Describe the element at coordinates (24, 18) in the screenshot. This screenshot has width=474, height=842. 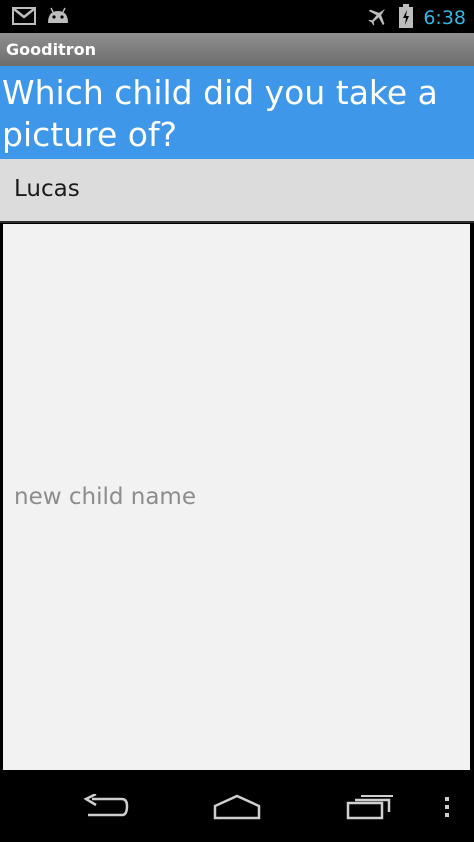
I see `gmail-icon` at that location.